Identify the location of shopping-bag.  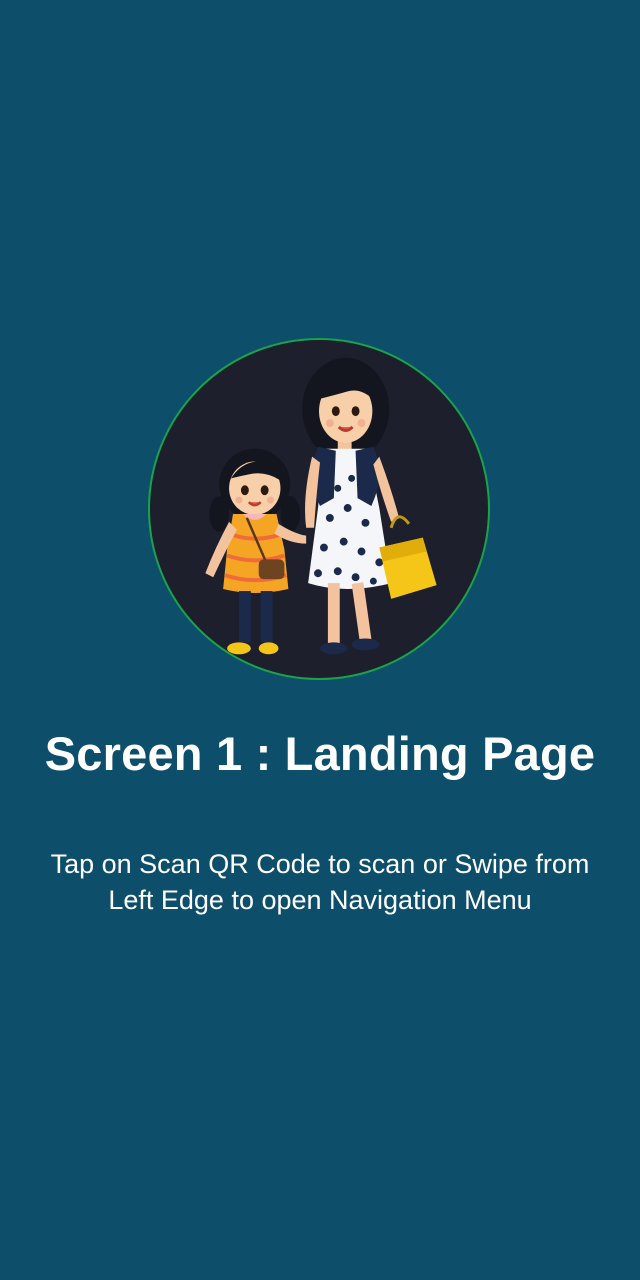
(408, 557).